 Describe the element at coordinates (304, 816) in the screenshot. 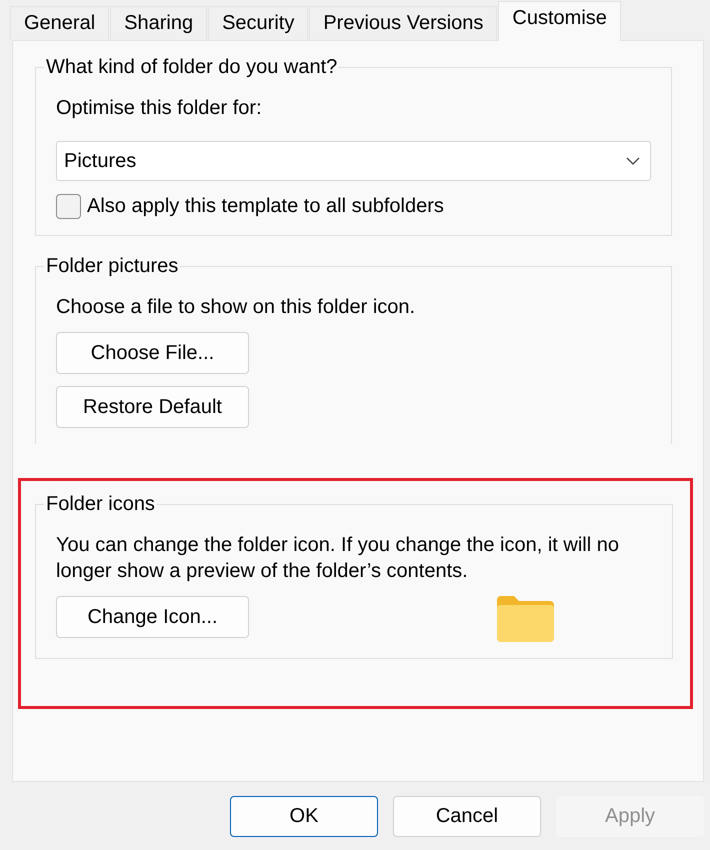

I see `dialog-button: OK` at that location.